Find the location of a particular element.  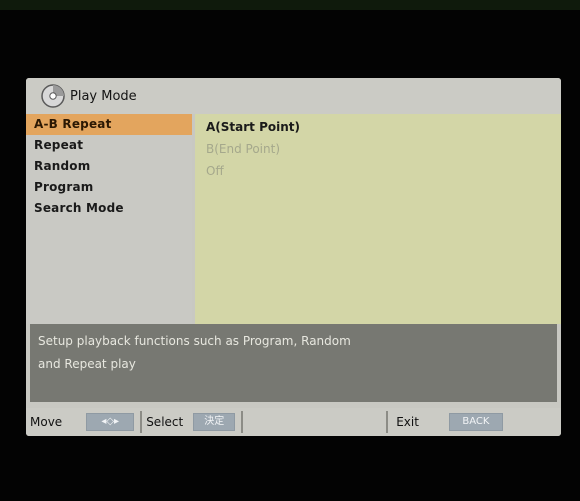

option-off: Off is located at coordinates (215, 171).